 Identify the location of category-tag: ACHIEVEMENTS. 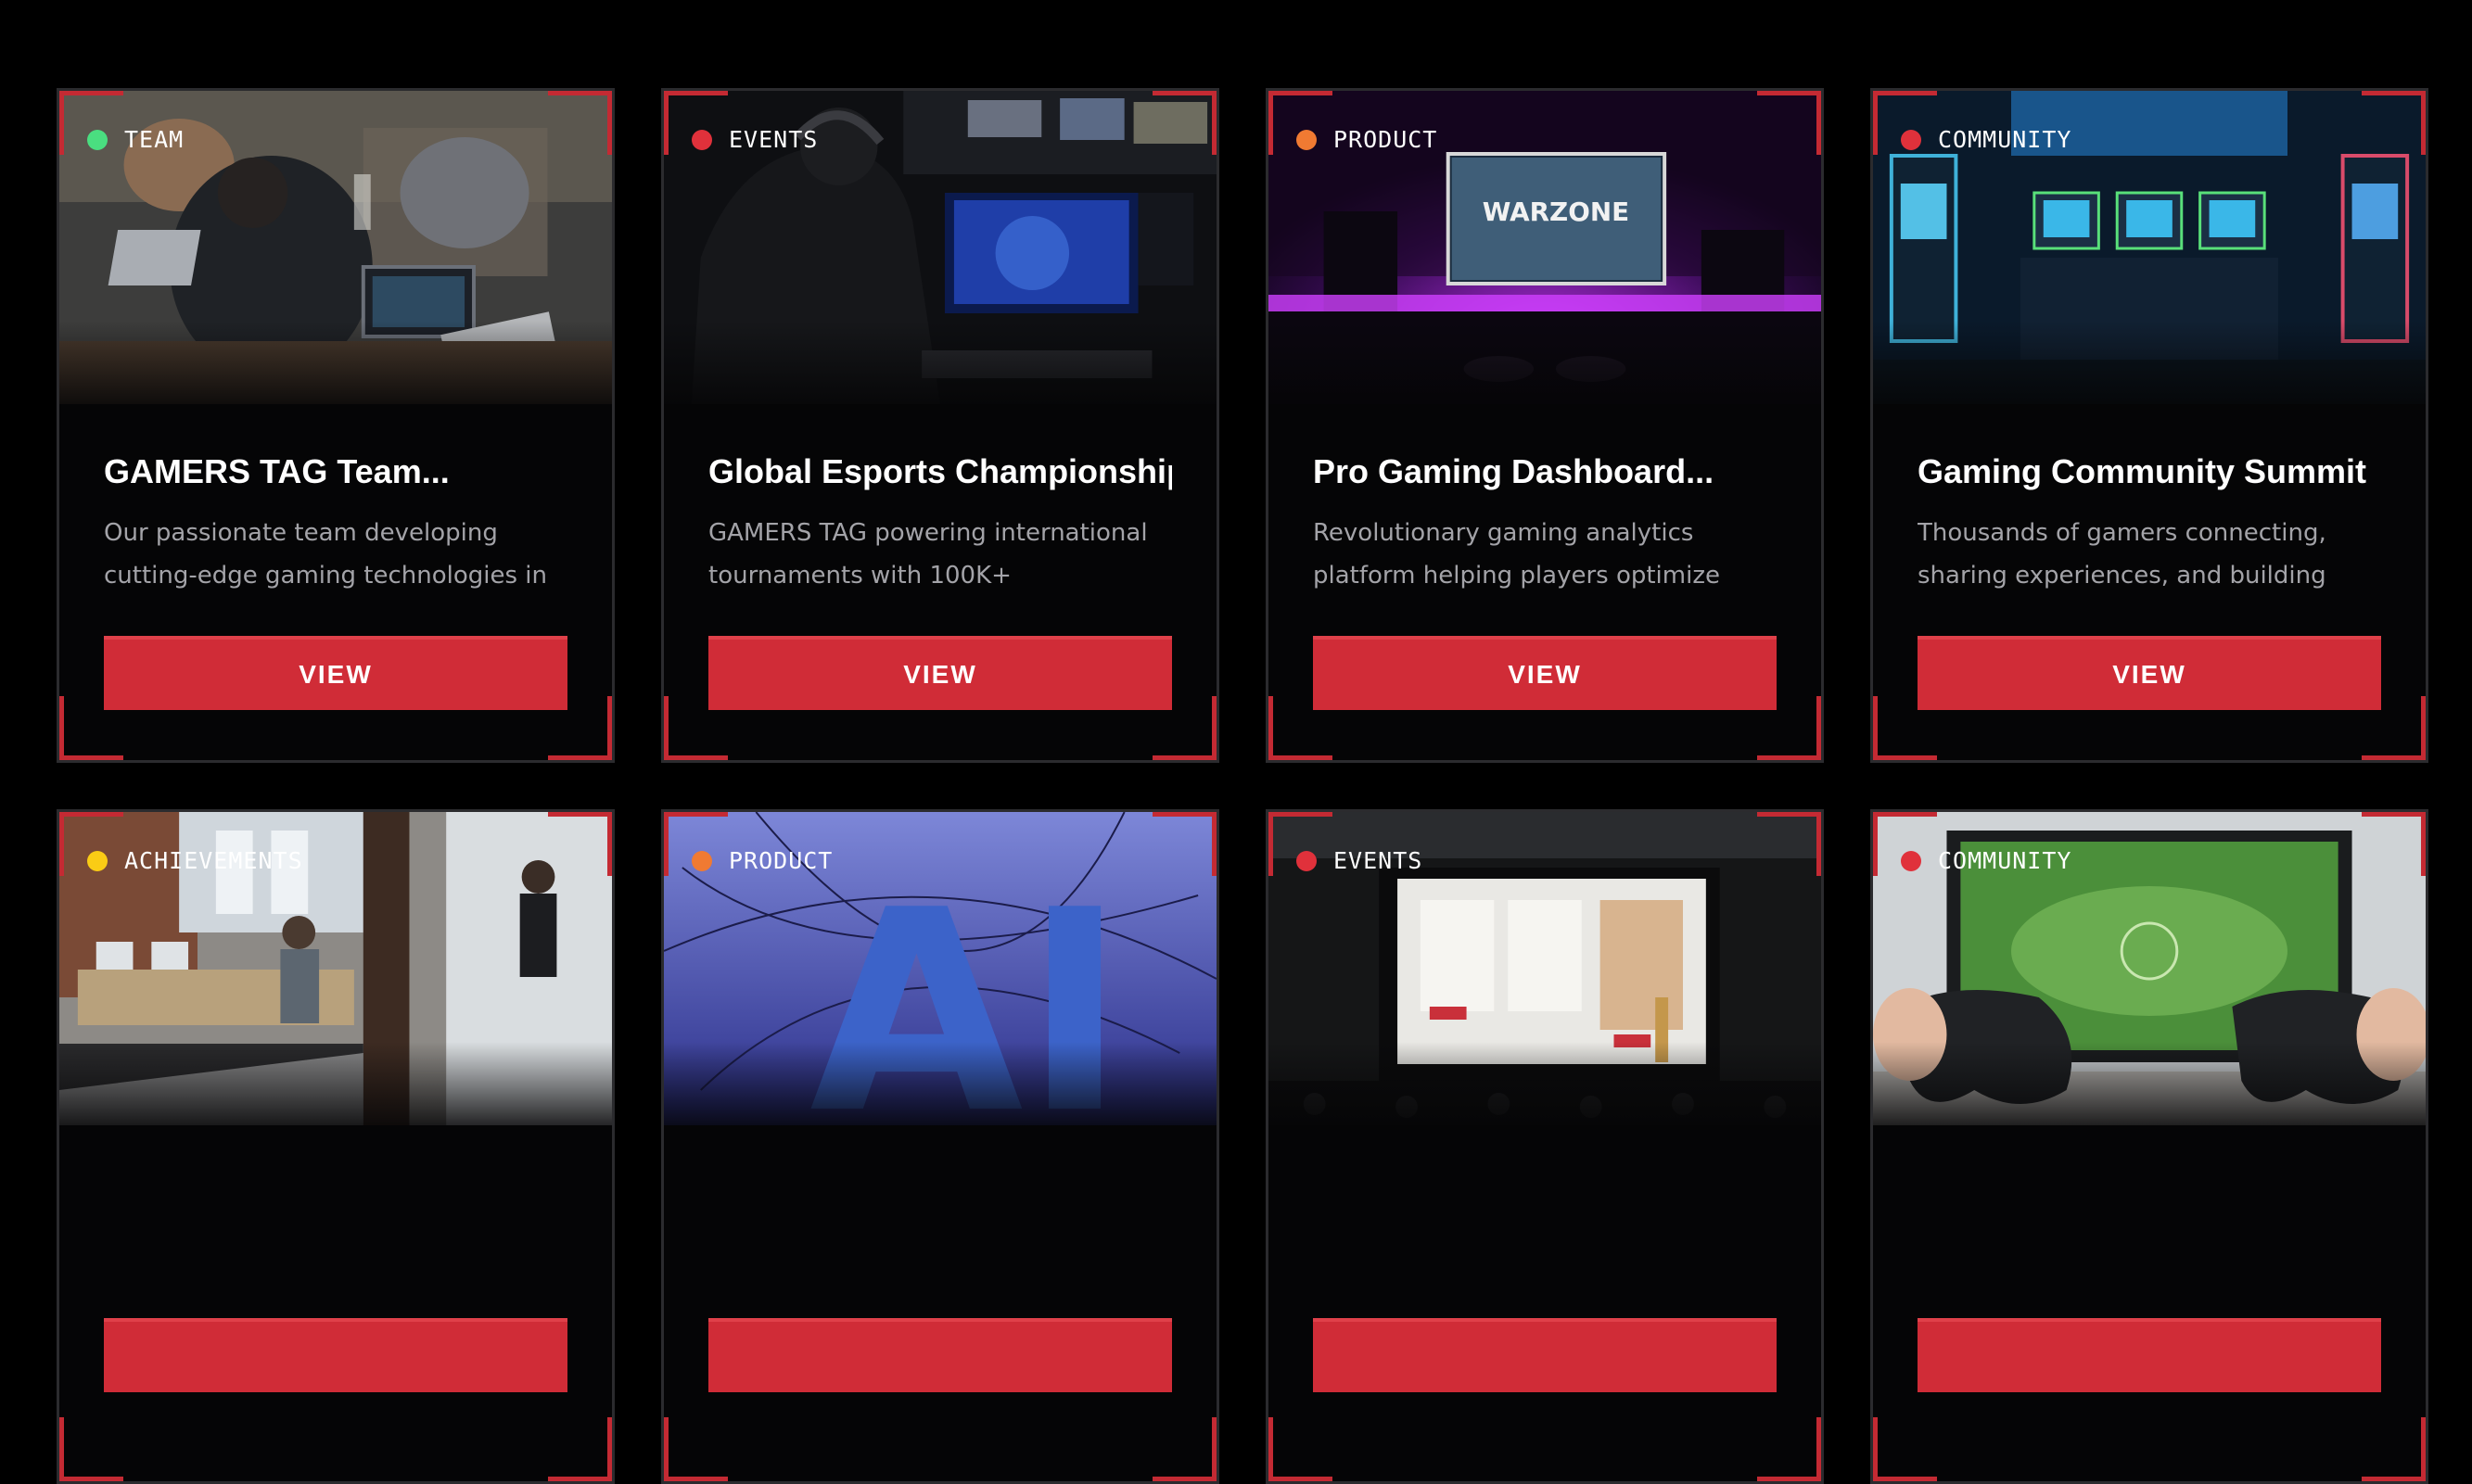
(195, 860).